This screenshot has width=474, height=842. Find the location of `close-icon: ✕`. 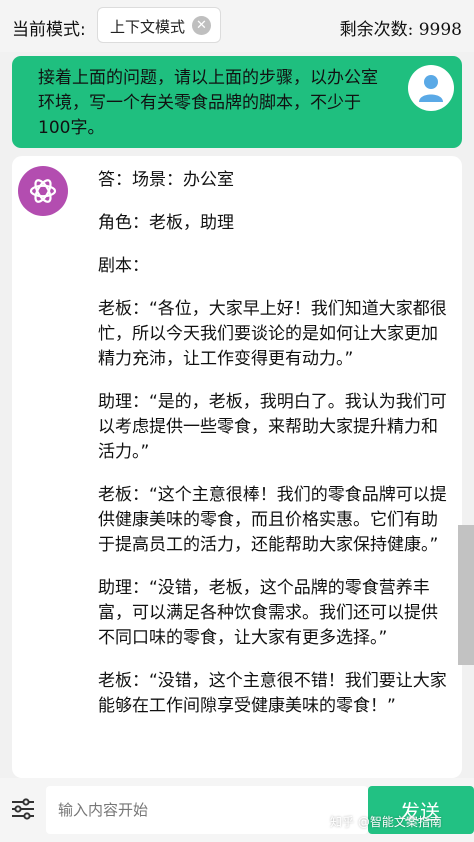

close-icon: ✕ is located at coordinates (201, 25).